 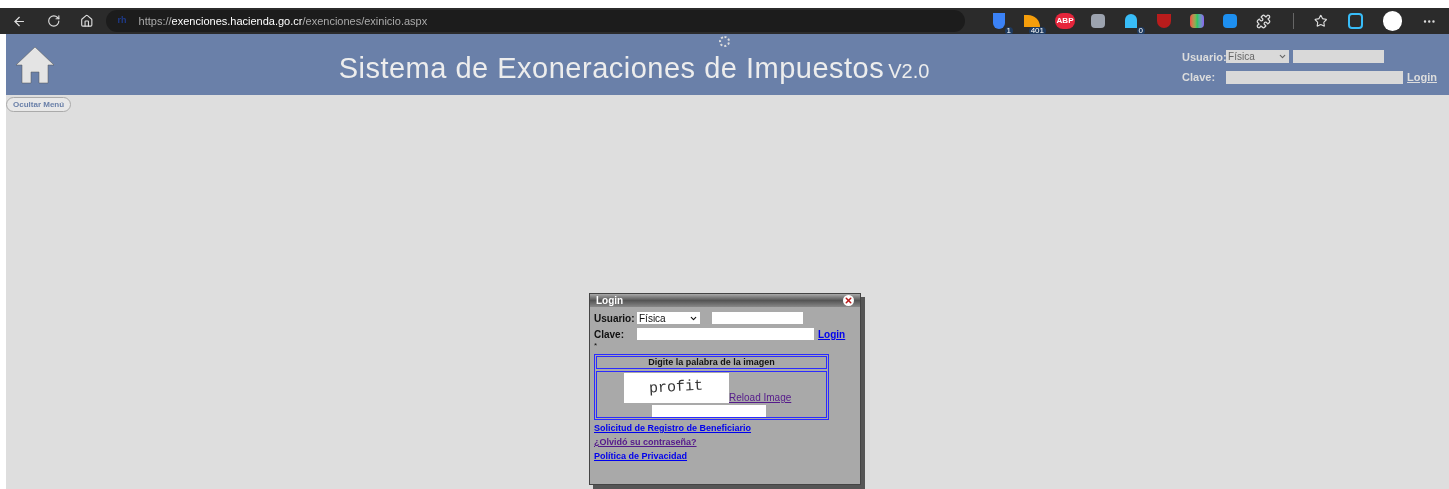 I want to click on profile-avatar, so click(x=1393, y=21).